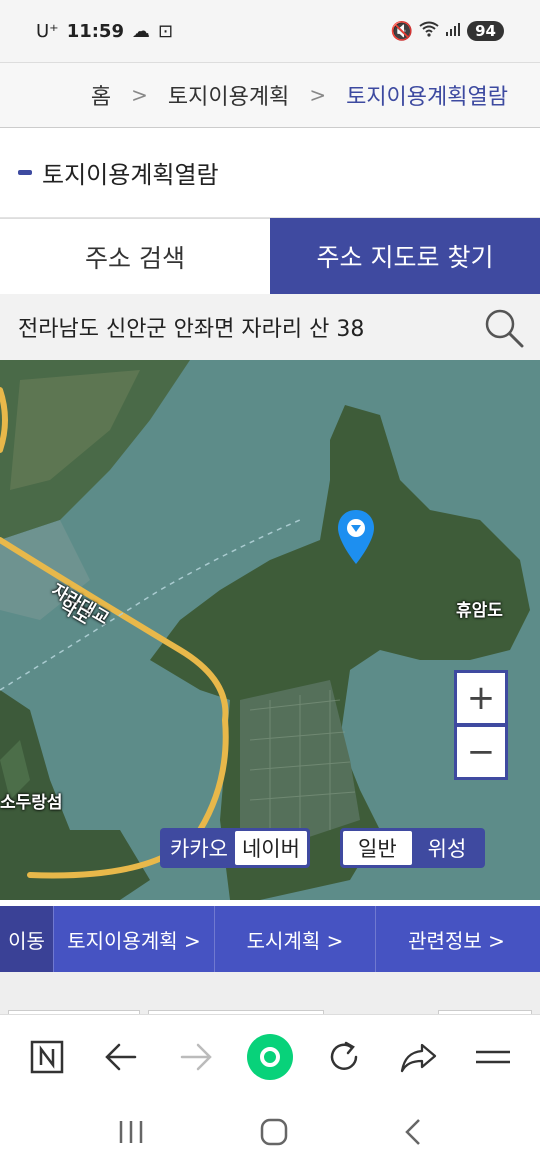  I want to click on menu-icon, so click(493, 1057).